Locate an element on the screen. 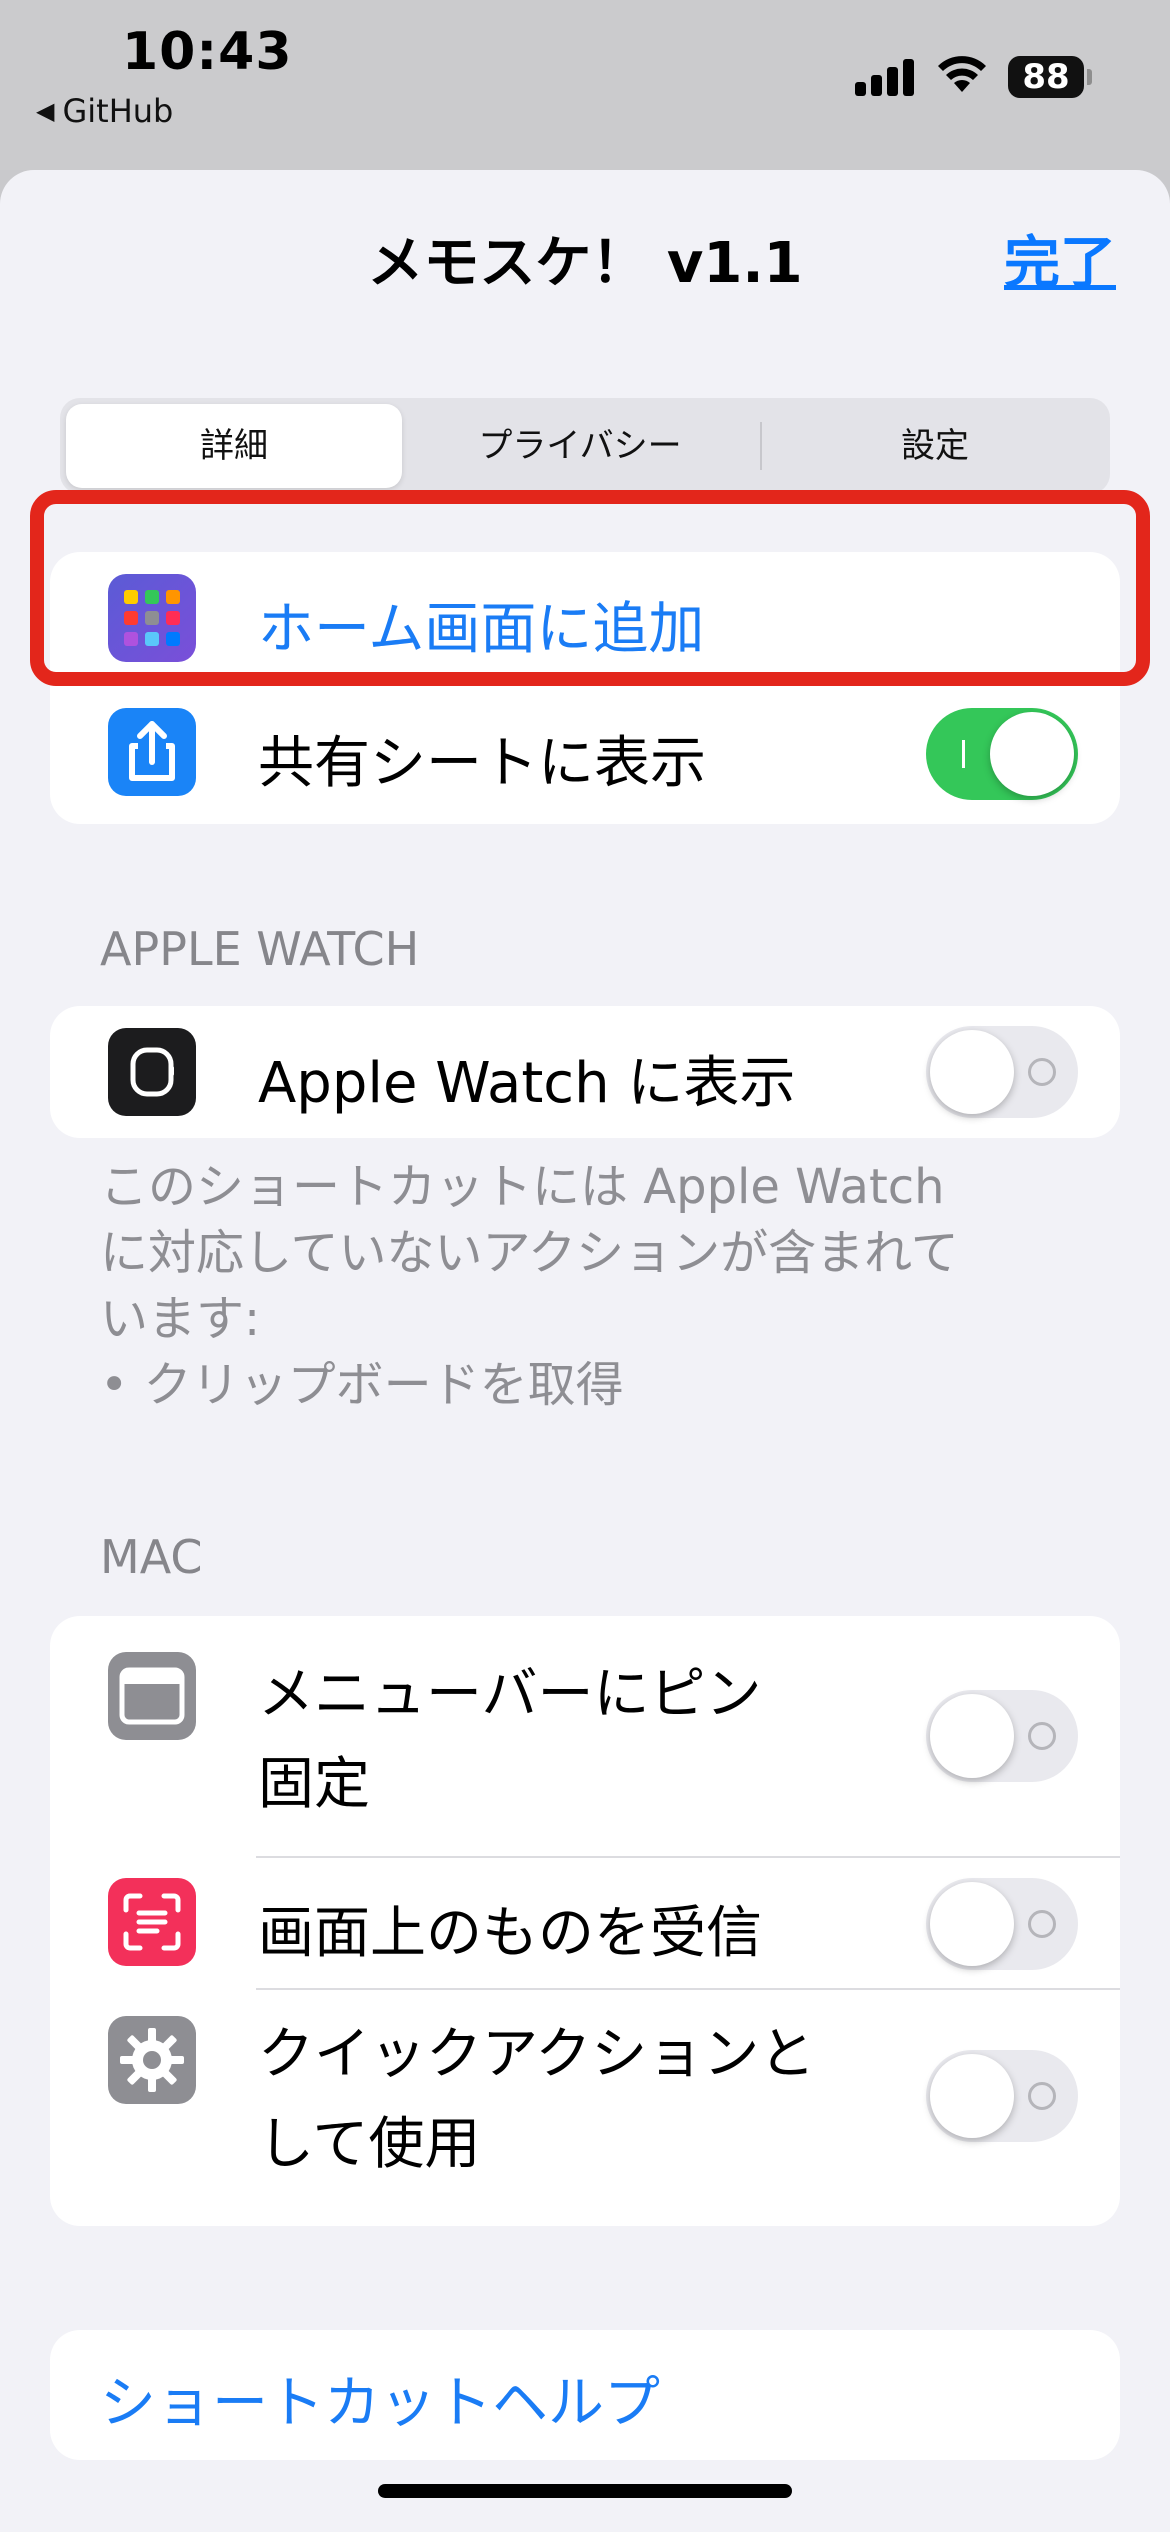 This screenshot has height=2532, width=1170. apple-watch-toggle is located at coordinates (1002, 1072).